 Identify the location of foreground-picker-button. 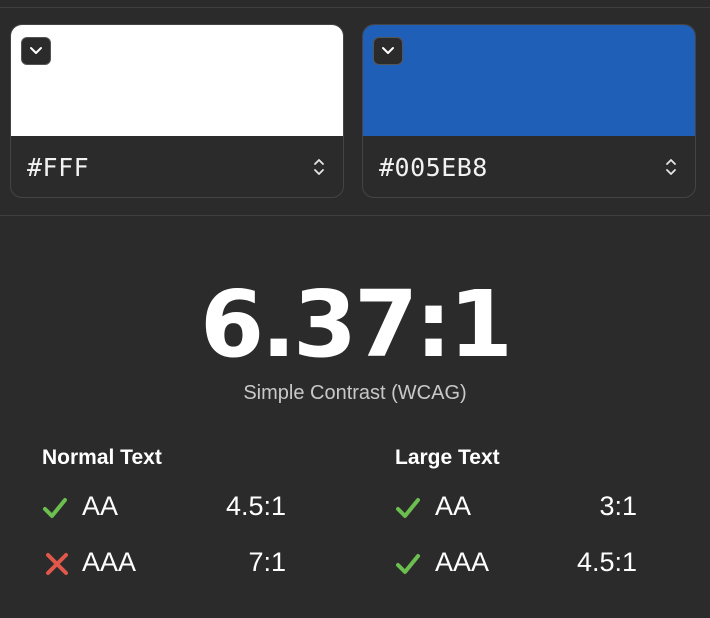
(36, 51).